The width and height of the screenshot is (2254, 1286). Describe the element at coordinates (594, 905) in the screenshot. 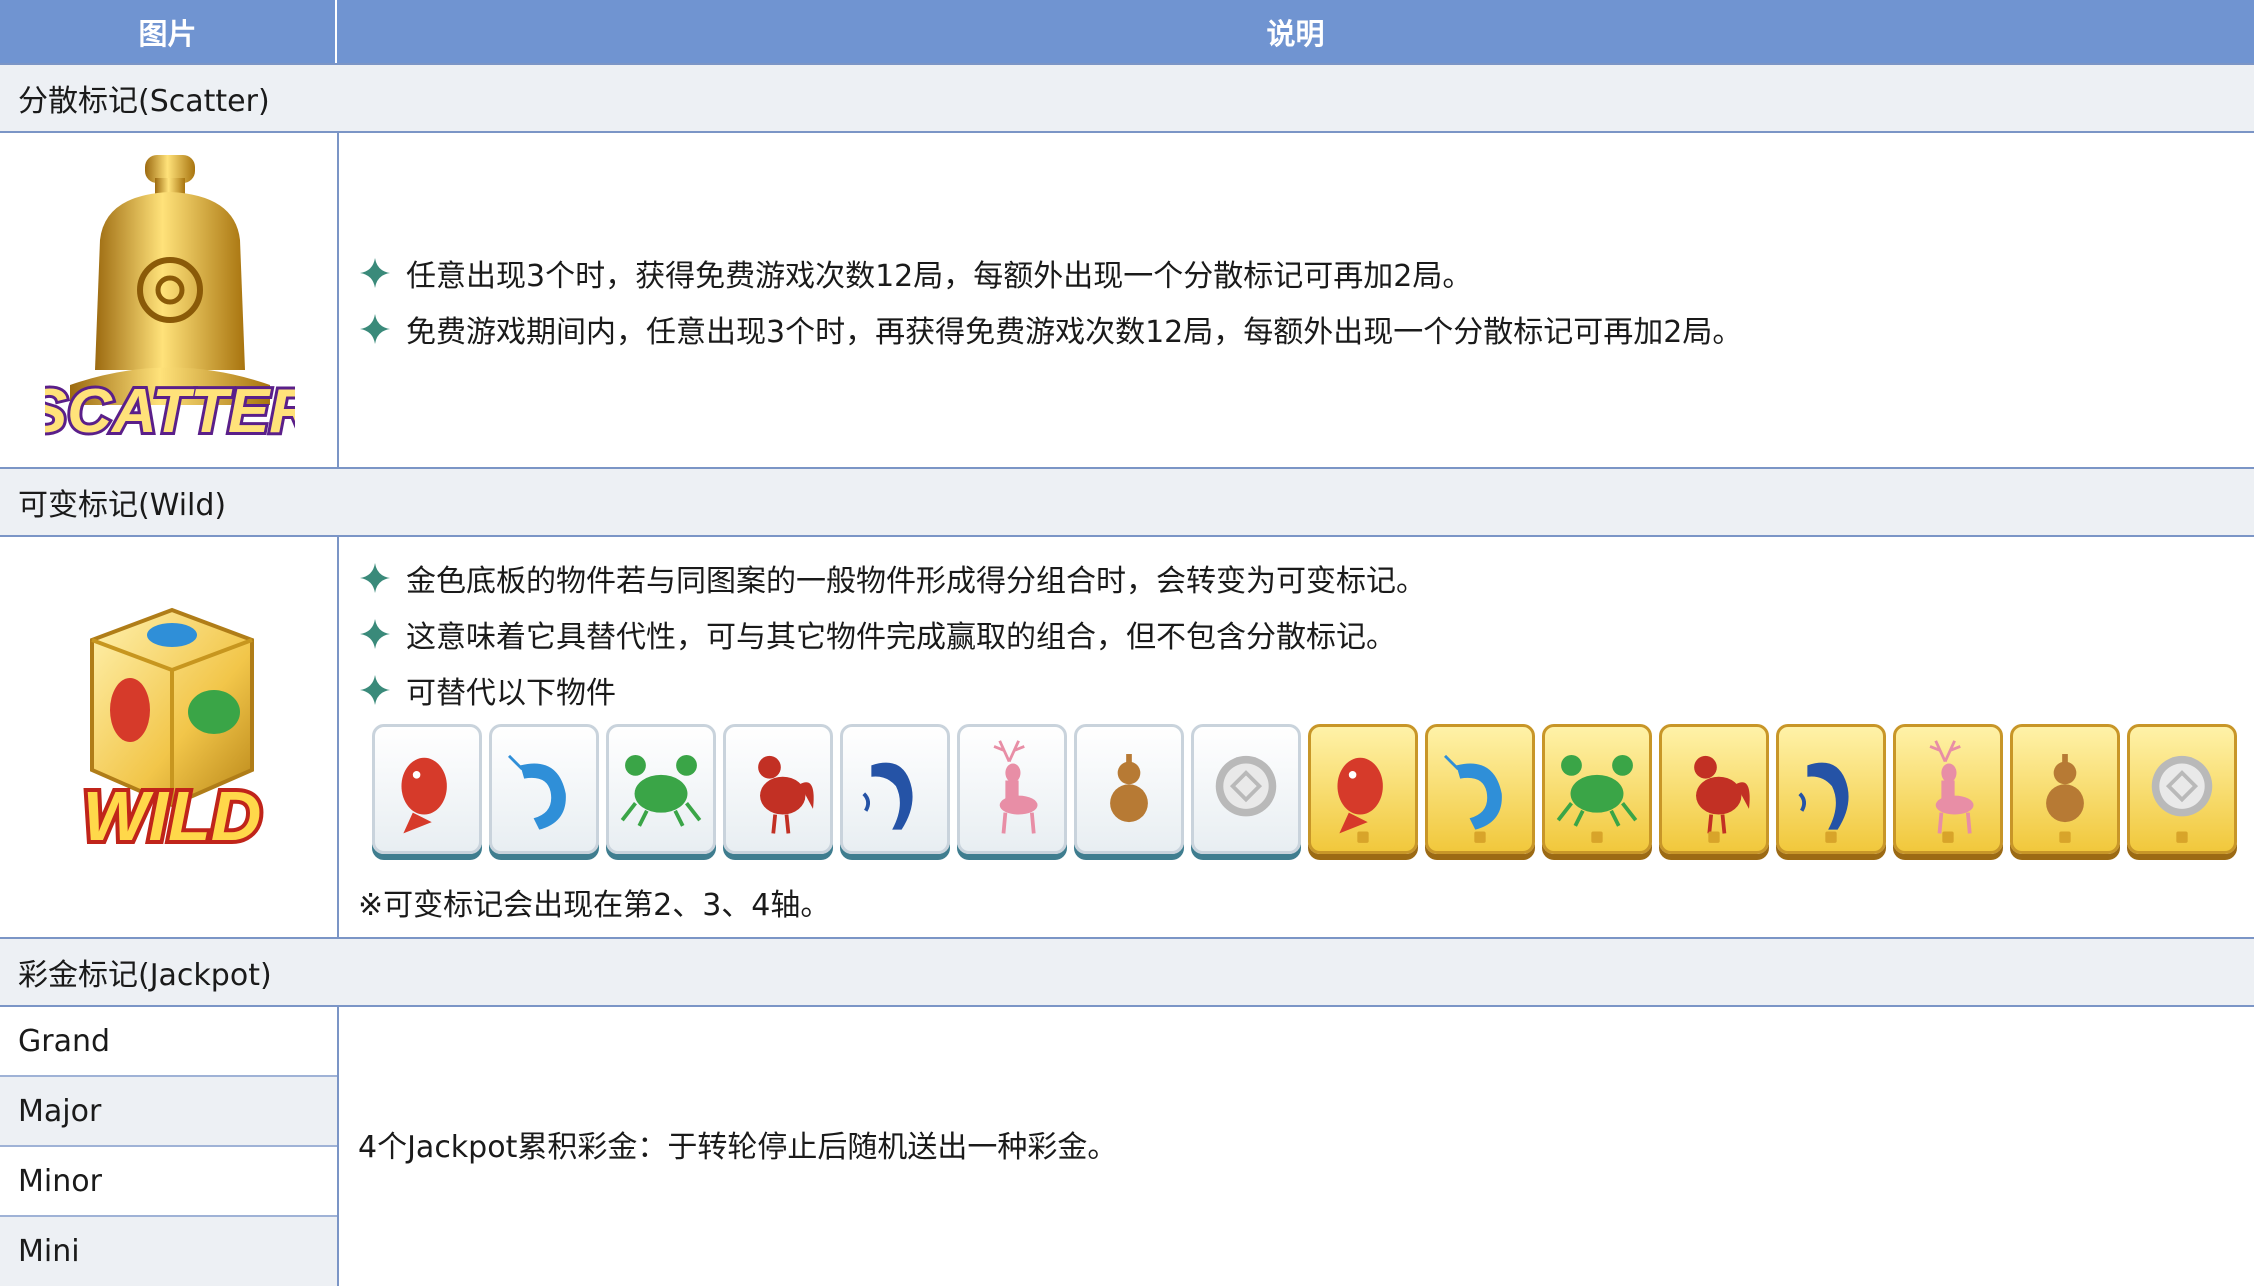

I see `wild-reel-note: ※可变标记会出现在第2、3、4轴。` at that location.